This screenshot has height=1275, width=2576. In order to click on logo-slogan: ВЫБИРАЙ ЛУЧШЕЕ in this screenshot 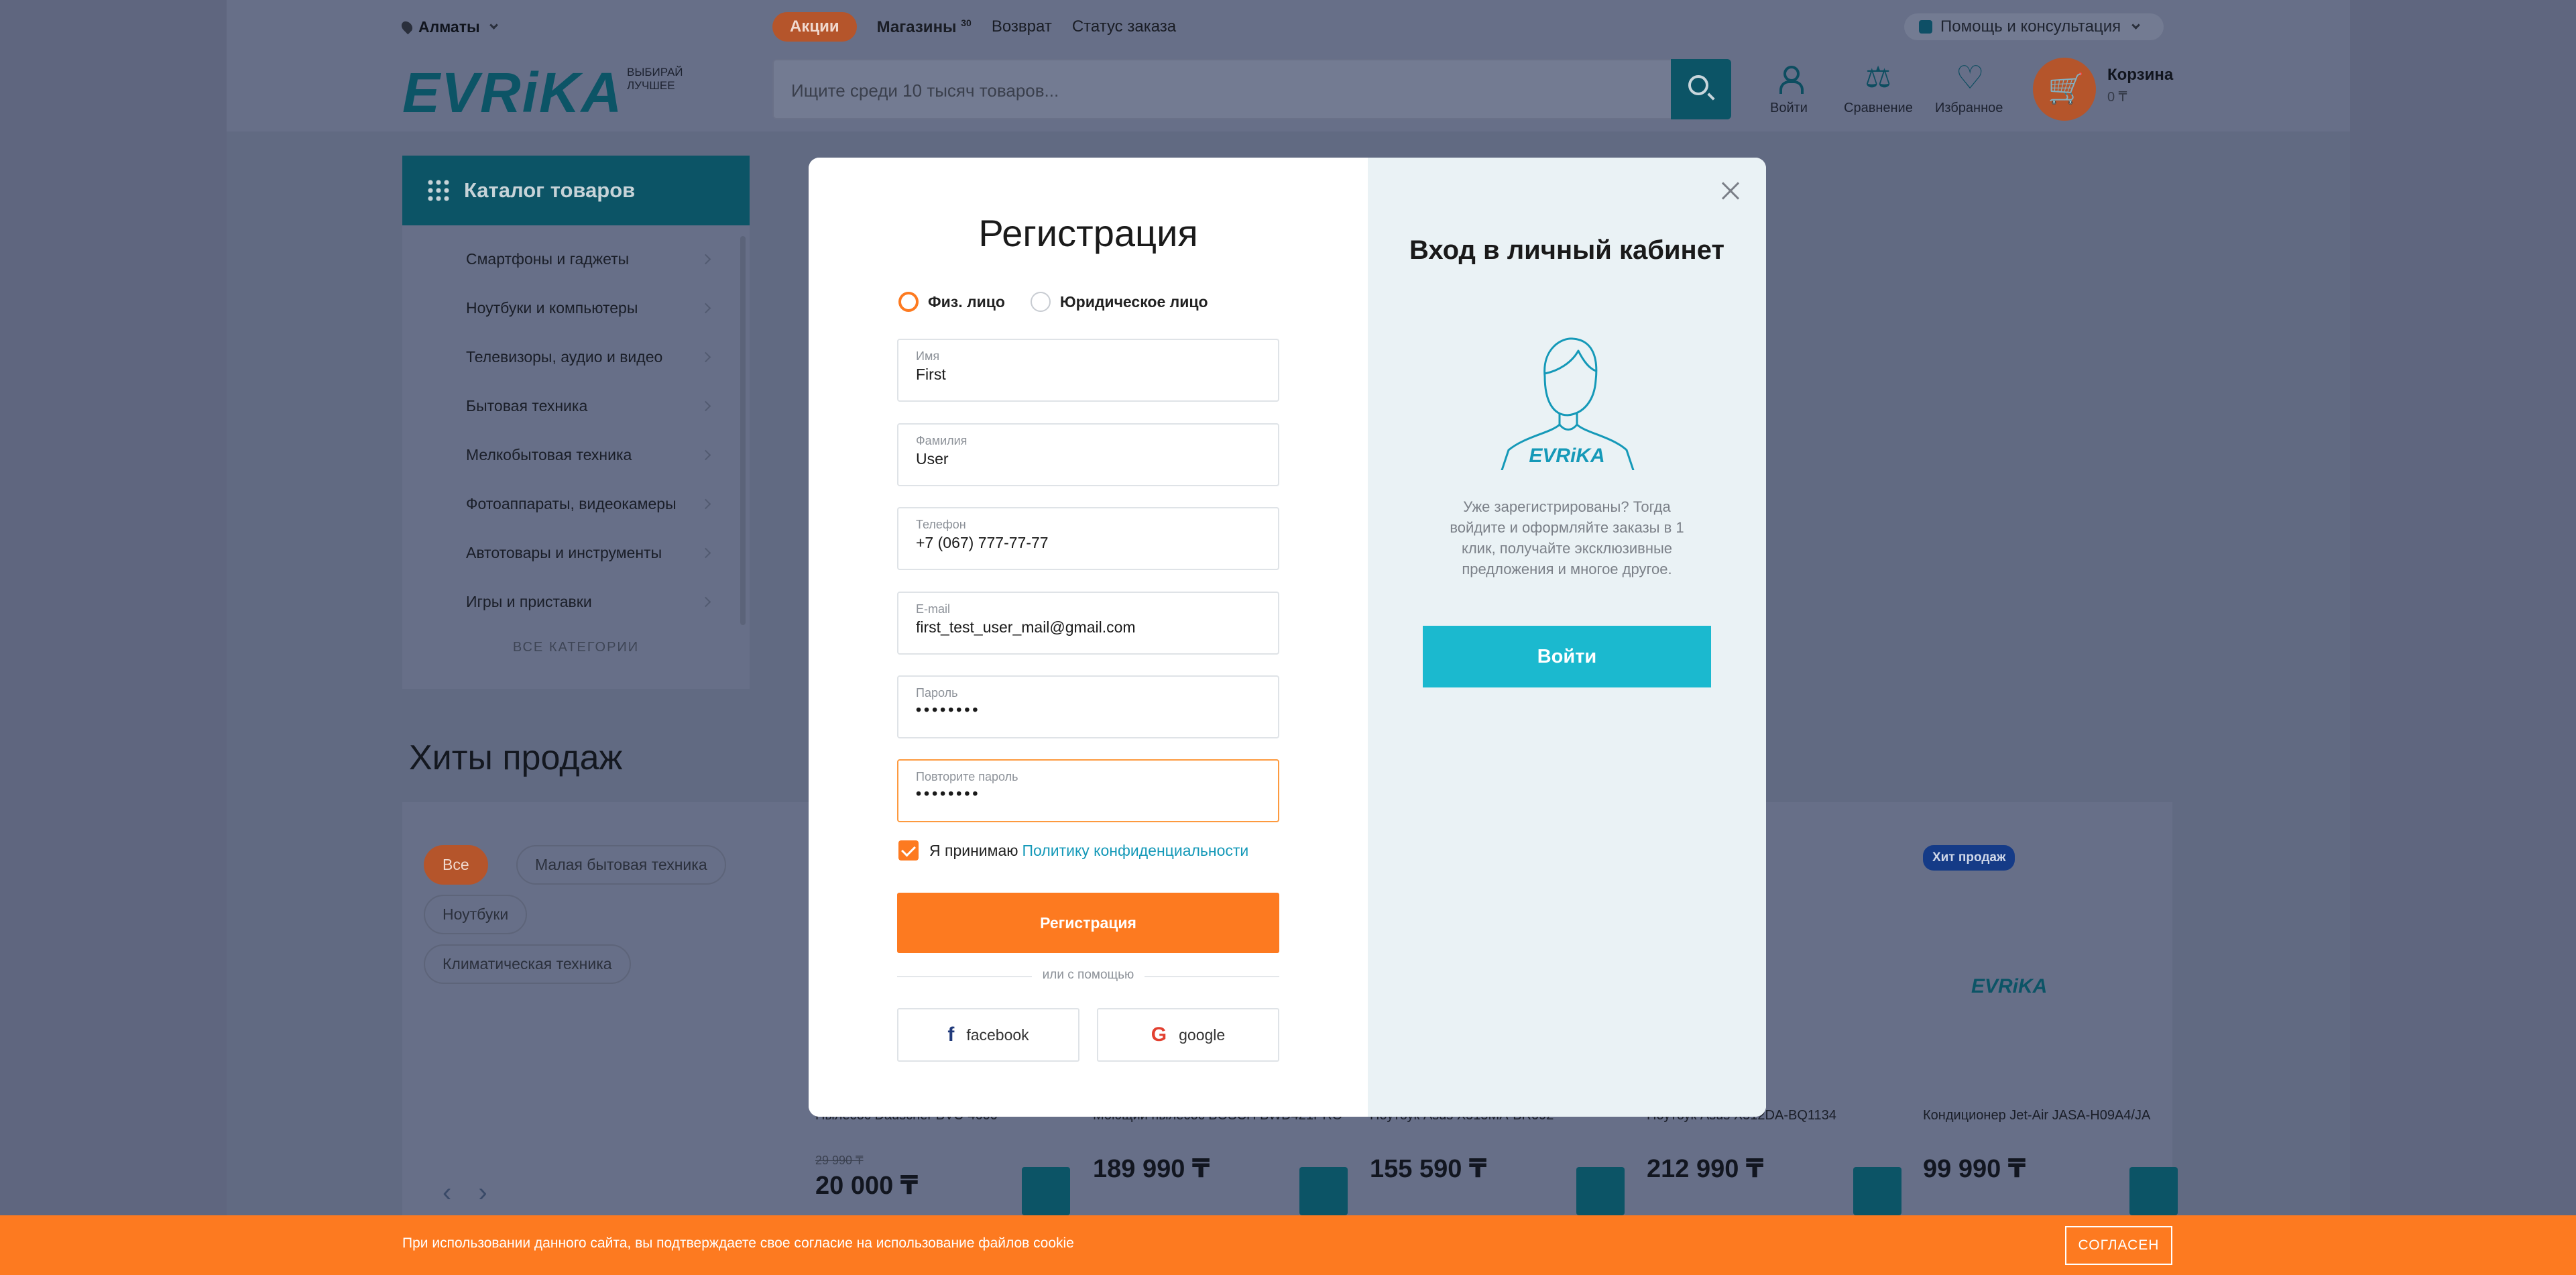, I will do `click(655, 79)`.